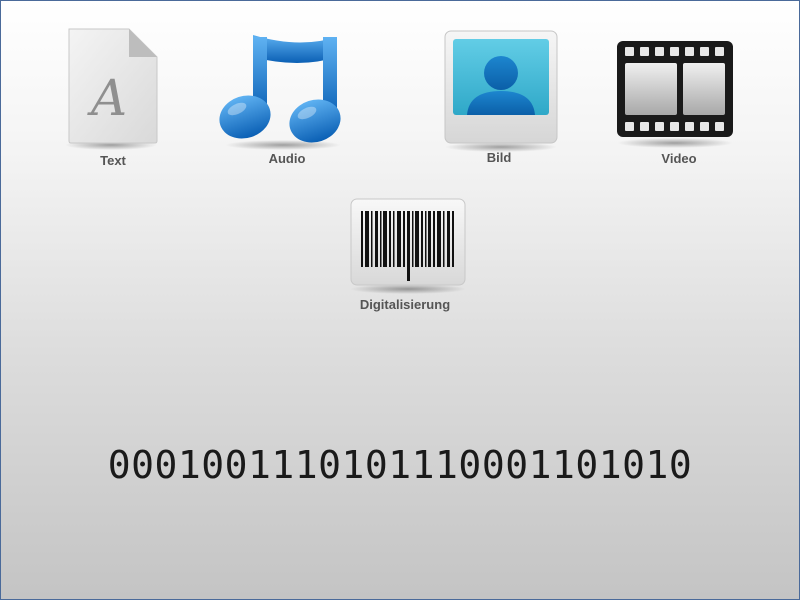  What do you see at coordinates (113, 160) in the screenshot?
I see `text-label: Text` at bounding box center [113, 160].